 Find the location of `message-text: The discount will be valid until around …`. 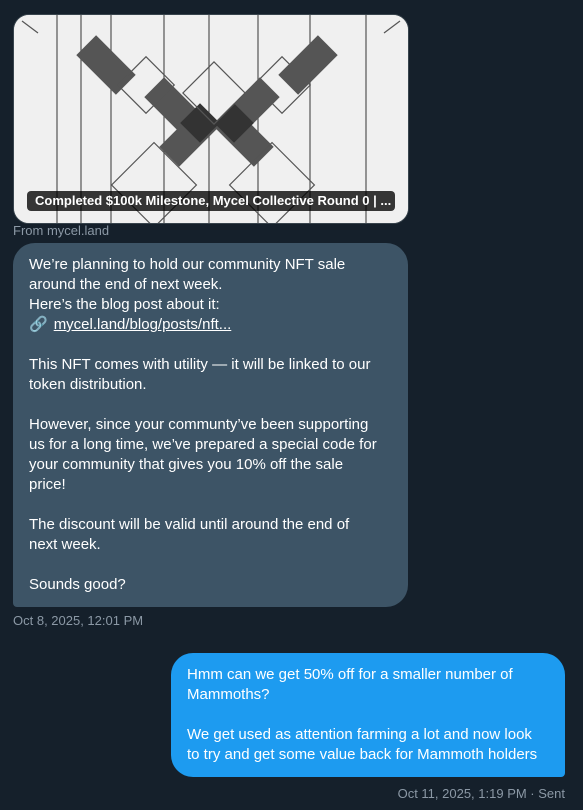

message-text: The discount will be valid until around … is located at coordinates (189, 524).